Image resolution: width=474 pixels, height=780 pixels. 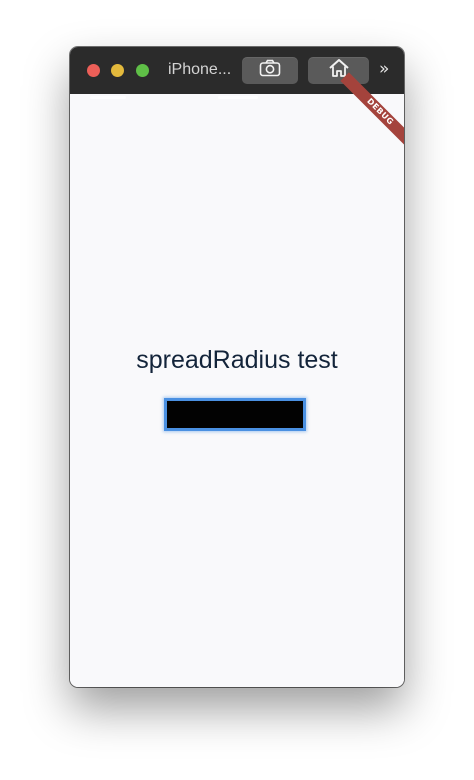 What do you see at coordinates (93, 70) in the screenshot?
I see `close-button` at bounding box center [93, 70].